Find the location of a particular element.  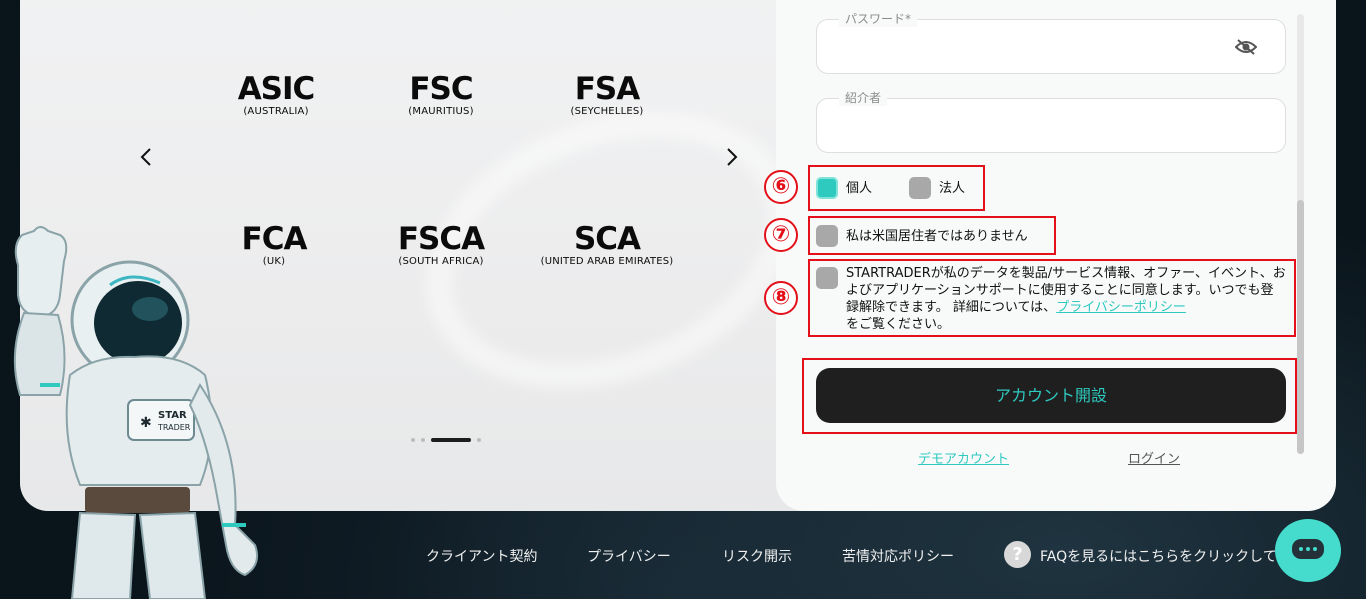

carousel-next-button is located at coordinates (731, 157).